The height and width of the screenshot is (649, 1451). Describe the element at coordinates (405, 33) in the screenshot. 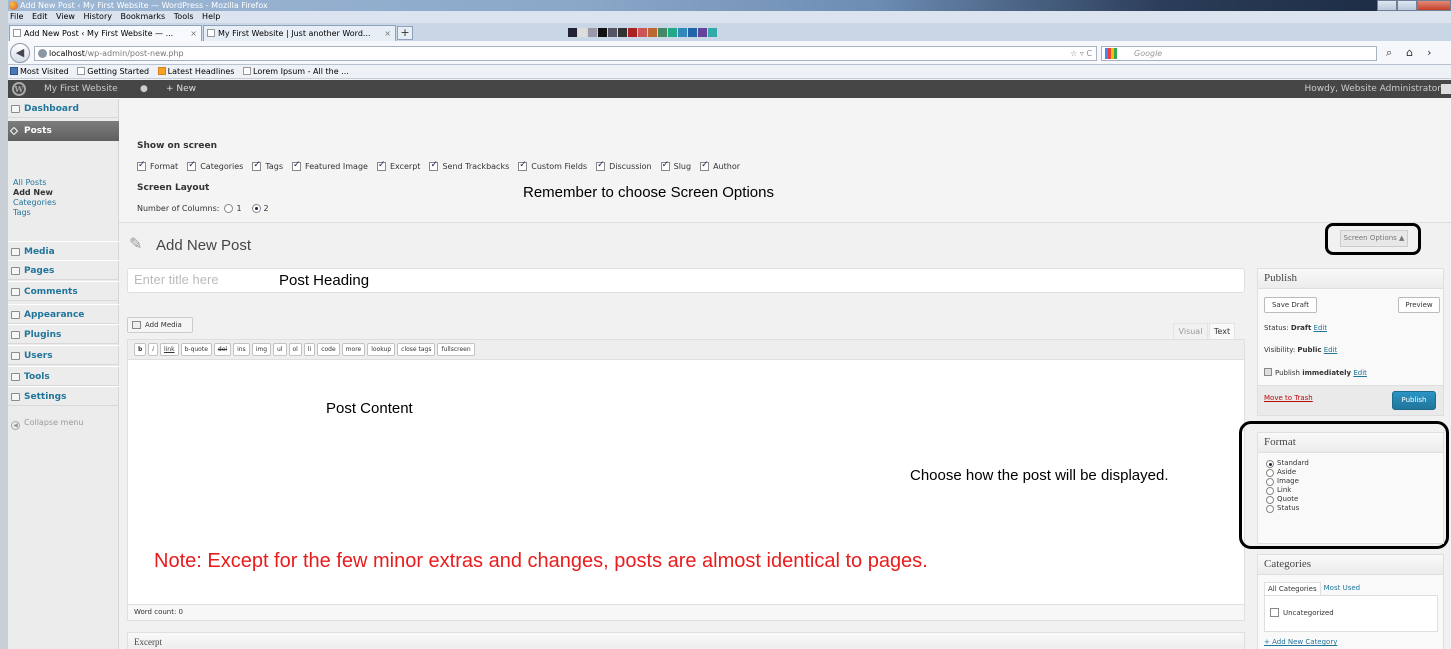

I see `new-tab-button: +` at that location.